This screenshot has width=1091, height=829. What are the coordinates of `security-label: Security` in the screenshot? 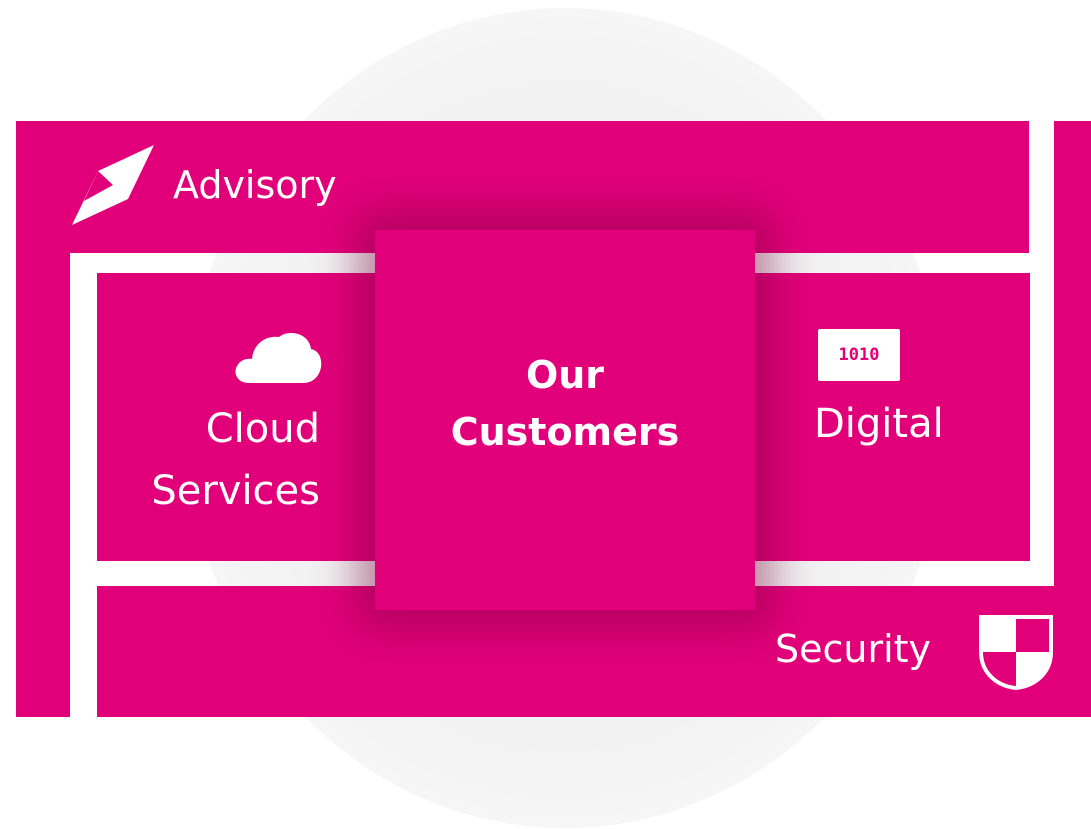 It's located at (853, 649).